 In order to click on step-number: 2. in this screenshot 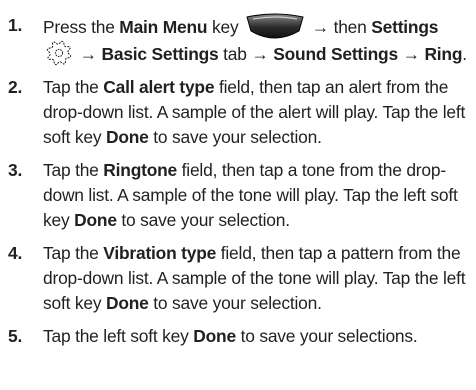, I will do `click(15, 87)`.